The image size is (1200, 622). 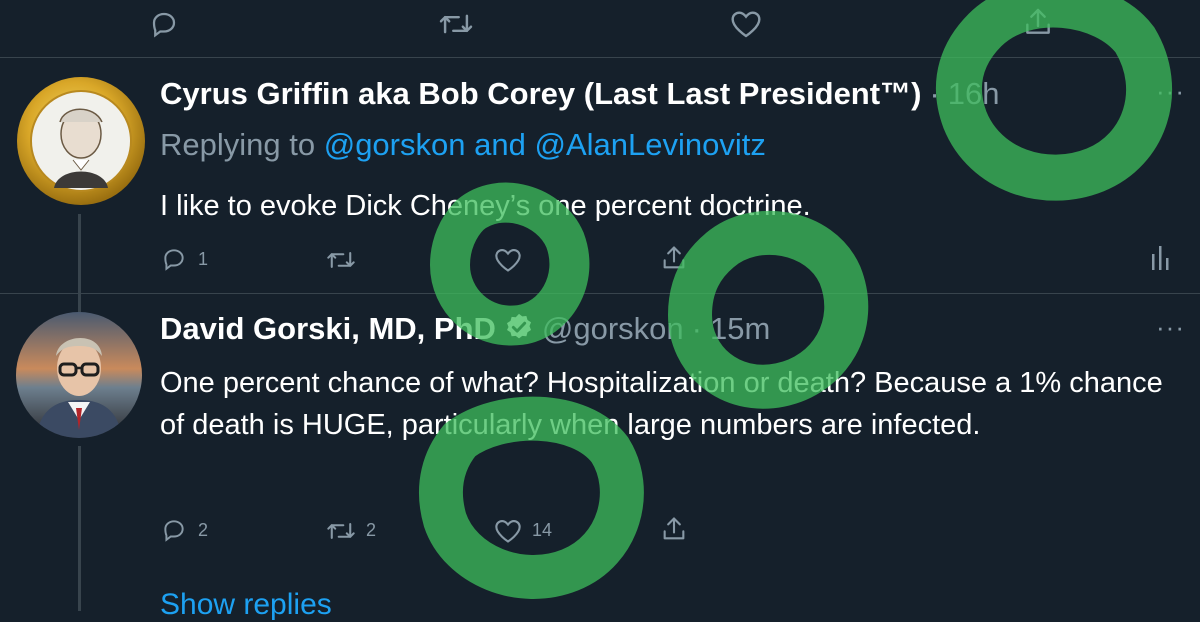 I want to click on replying-prefix: Replying to, so click(x=238, y=144).